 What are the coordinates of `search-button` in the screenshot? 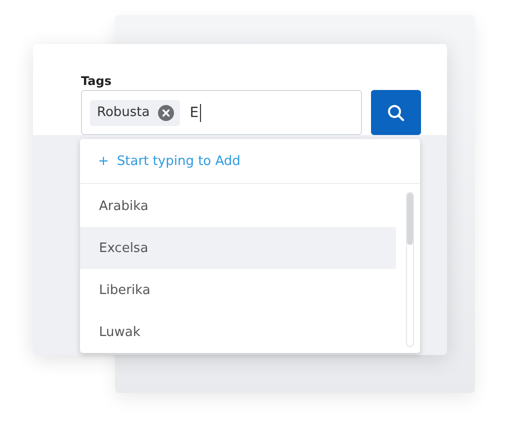 It's located at (396, 112).